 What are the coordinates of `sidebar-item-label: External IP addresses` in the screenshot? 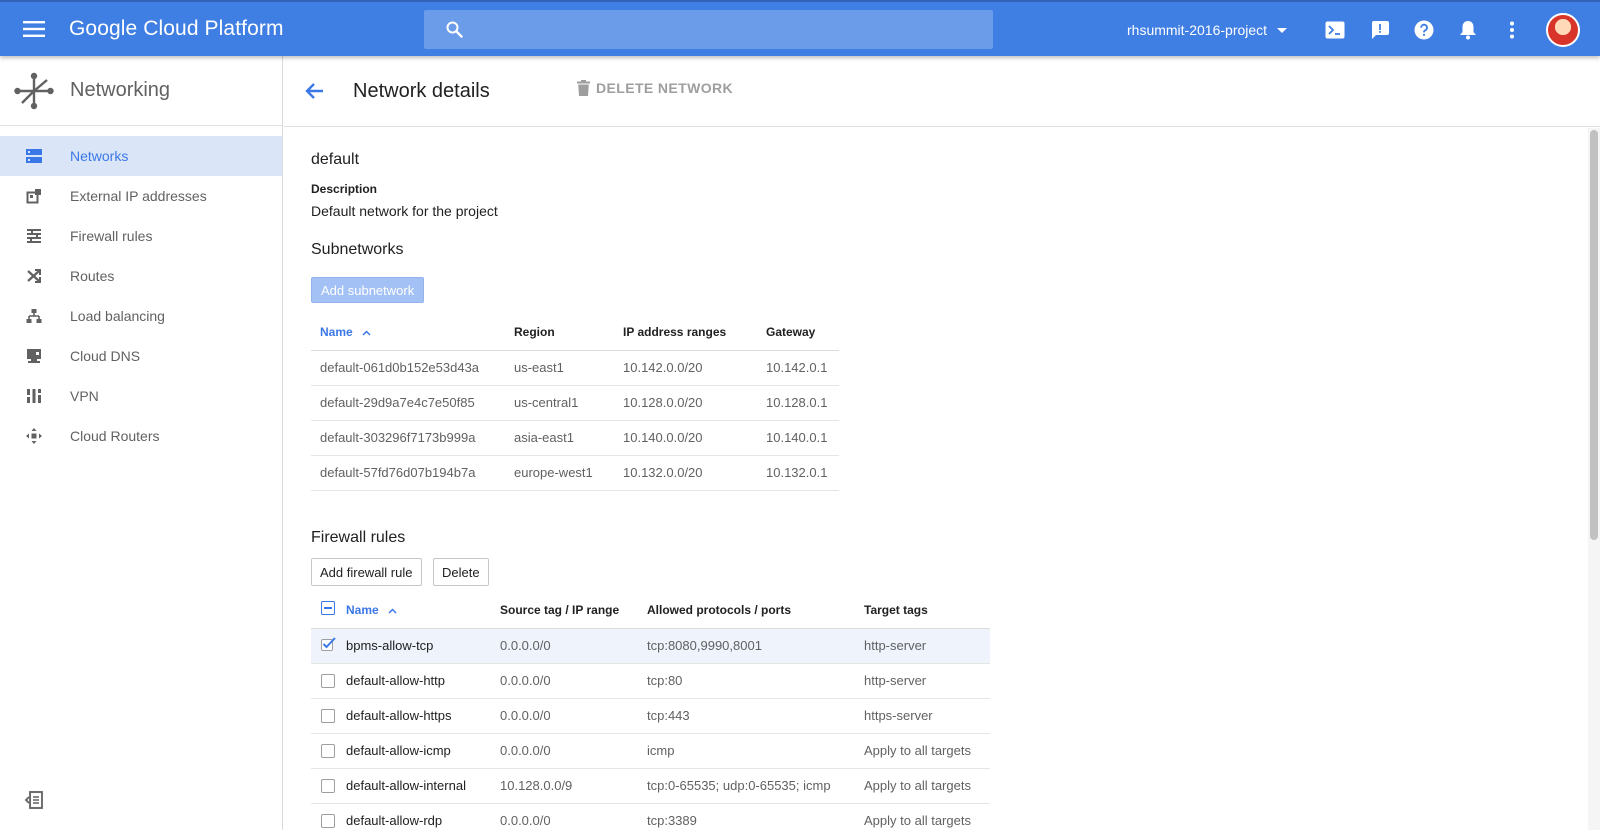 It's located at (138, 196).